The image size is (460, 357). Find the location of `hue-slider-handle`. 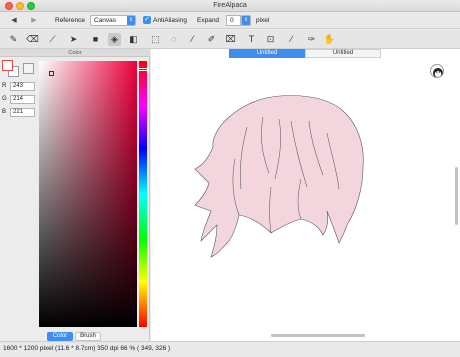

hue-slider-handle is located at coordinates (143, 69).